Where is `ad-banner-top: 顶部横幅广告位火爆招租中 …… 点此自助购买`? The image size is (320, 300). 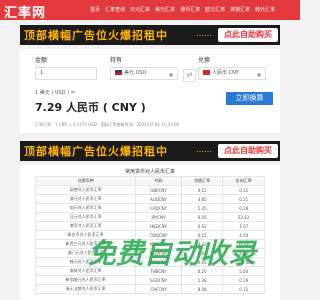
ad-banner-top: 顶部横幅广告位火爆招租中 …… 点此自助购买 is located at coordinates (150, 35).